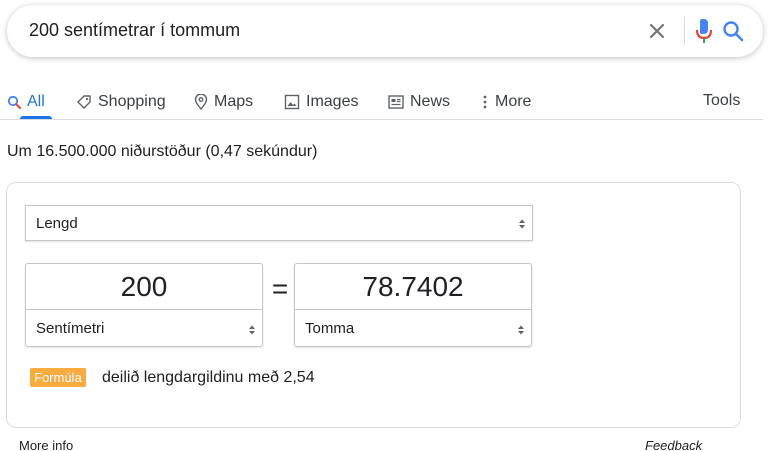 The image size is (775, 451). What do you see at coordinates (332, 101) in the screenshot?
I see `tab-label: Images` at bounding box center [332, 101].